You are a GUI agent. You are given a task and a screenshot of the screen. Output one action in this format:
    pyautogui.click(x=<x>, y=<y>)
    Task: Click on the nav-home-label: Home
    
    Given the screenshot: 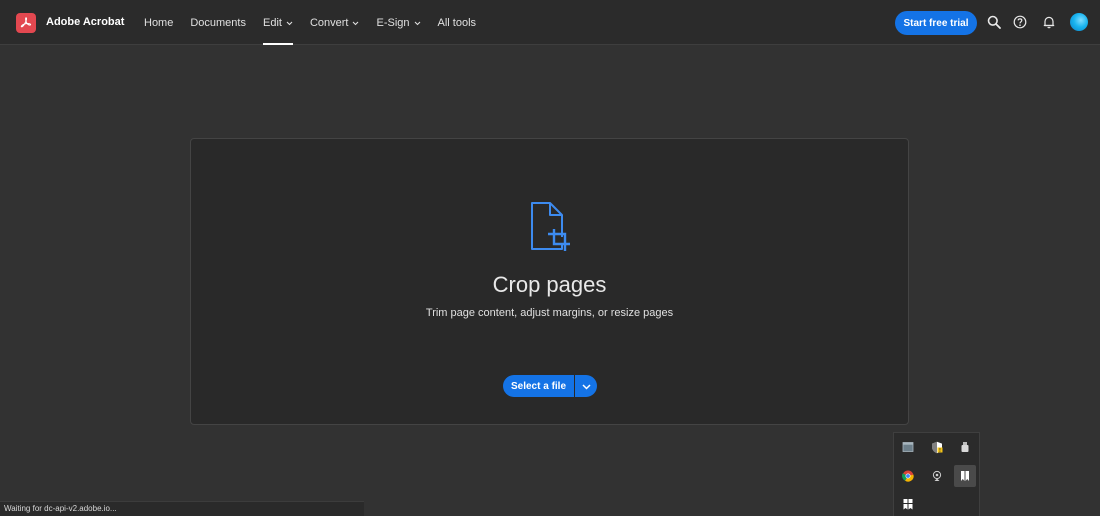 What is the action you would take?
    pyautogui.click(x=159, y=22)
    